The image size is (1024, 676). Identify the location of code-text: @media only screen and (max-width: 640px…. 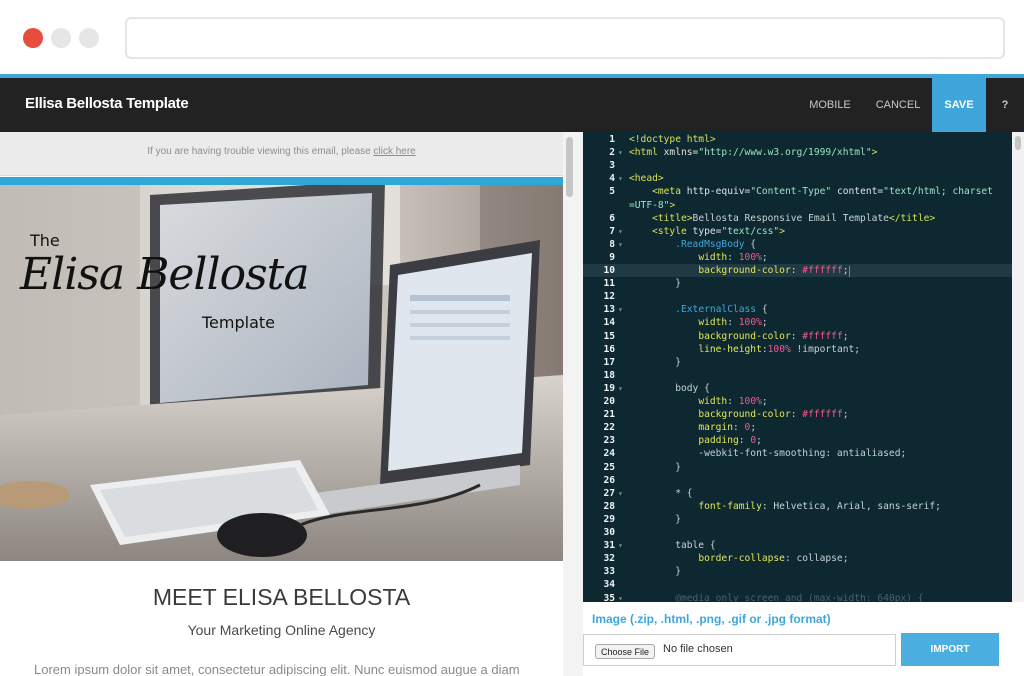
(776, 597).